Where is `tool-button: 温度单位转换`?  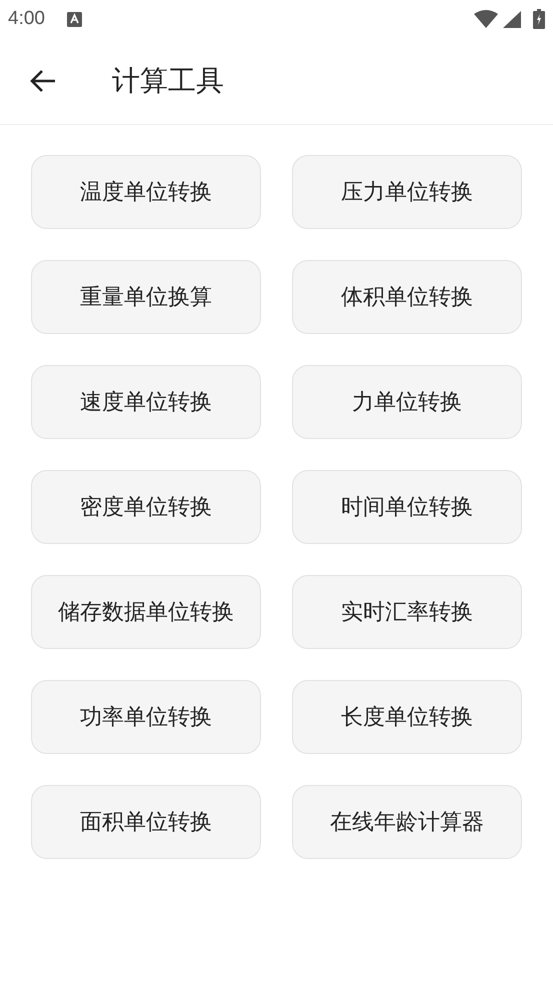 tool-button: 温度单位转换 is located at coordinates (146, 192).